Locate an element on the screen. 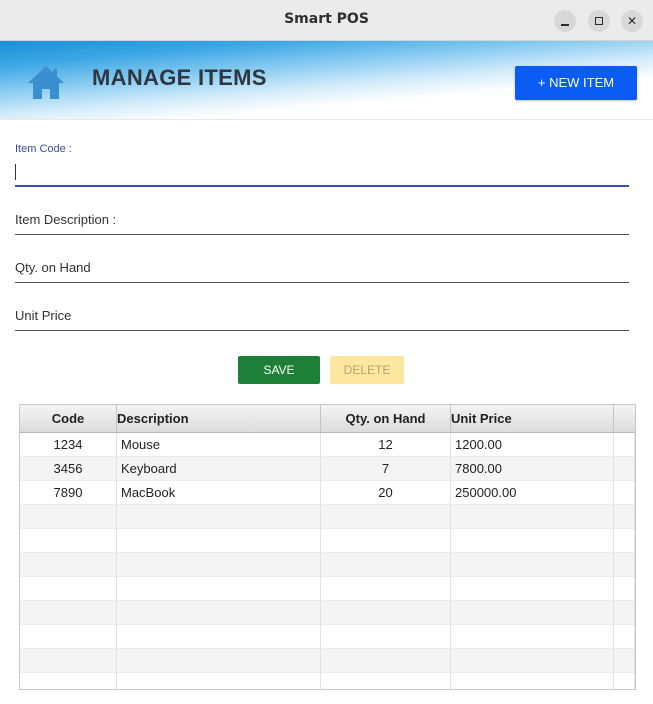 The image size is (653, 704). table-header: Code Description Qty. on Hand Unit Price is located at coordinates (327, 419).